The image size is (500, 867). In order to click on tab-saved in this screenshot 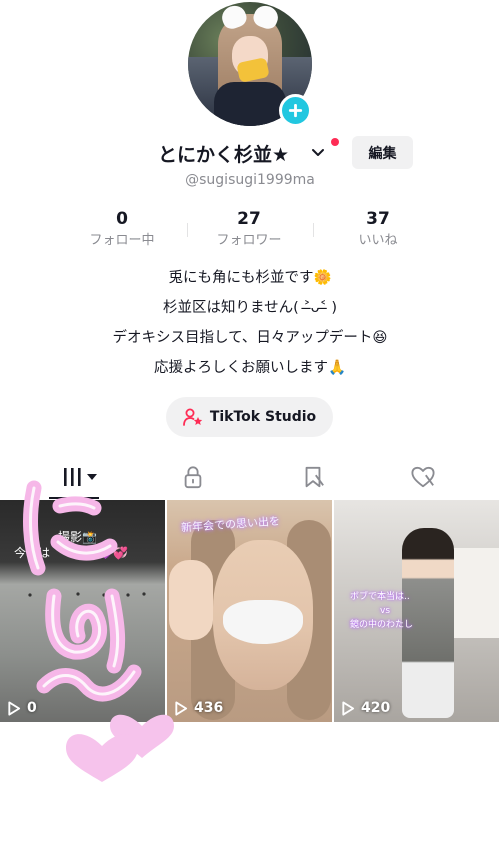, I will do `click(312, 477)`.